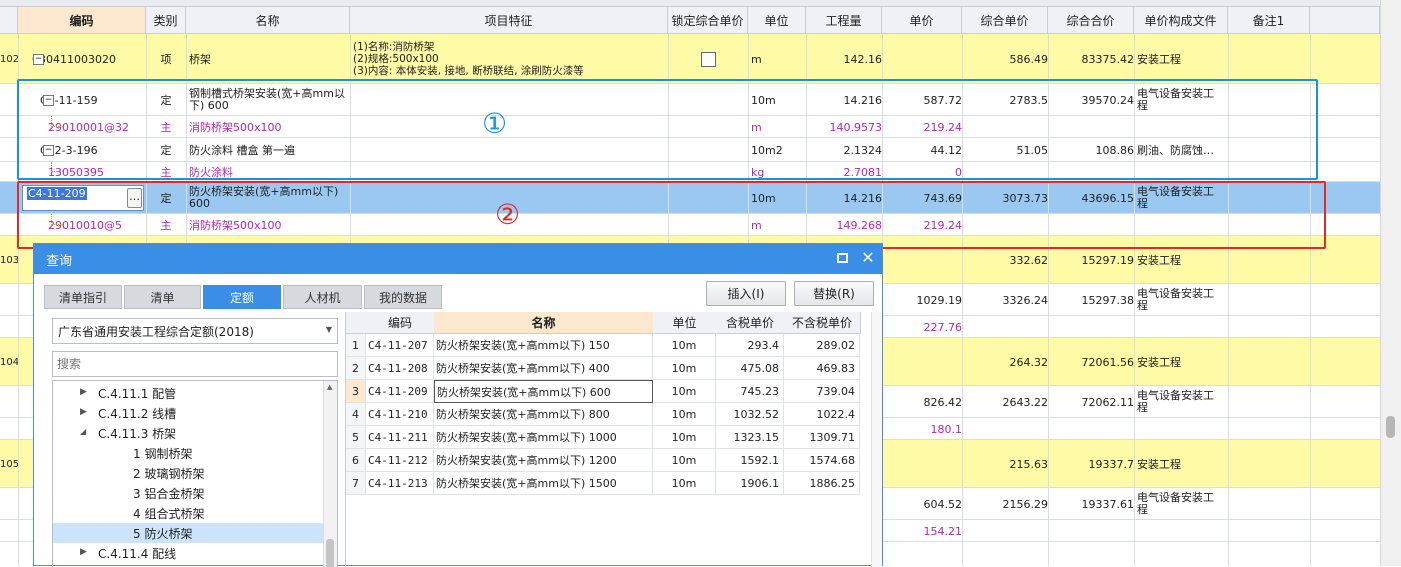  Describe the element at coordinates (842, 258) in the screenshot. I see `maximize-icon` at that location.